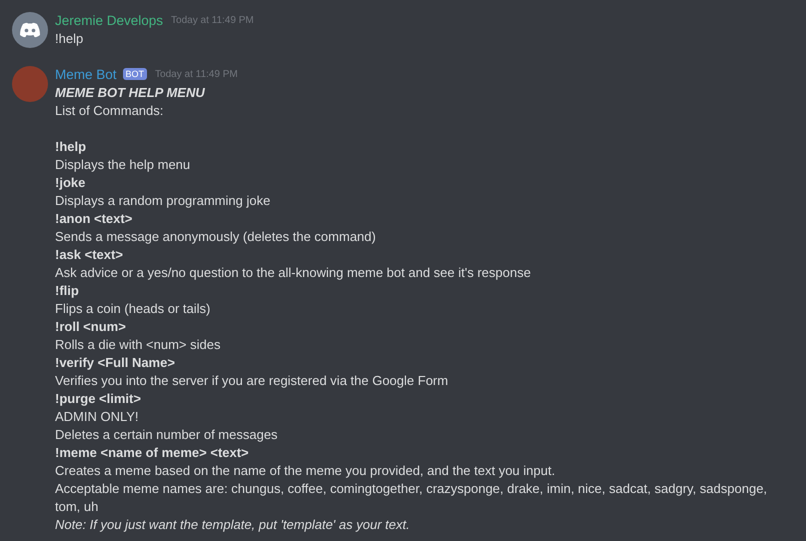  I want to click on author-name: Jeremie Develops, so click(109, 20).